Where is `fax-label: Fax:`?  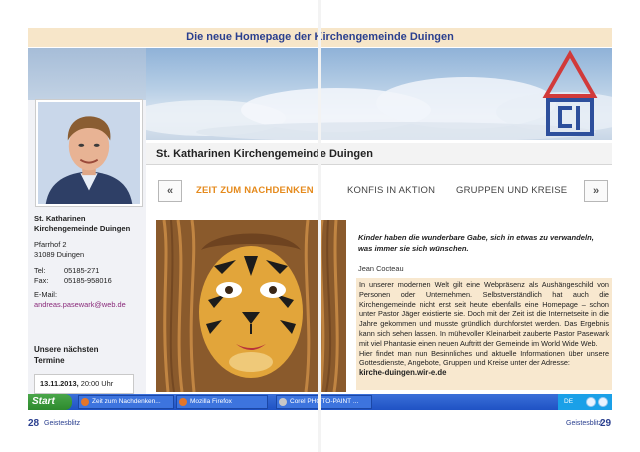 fax-label: Fax: is located at coordinates (41, 280).